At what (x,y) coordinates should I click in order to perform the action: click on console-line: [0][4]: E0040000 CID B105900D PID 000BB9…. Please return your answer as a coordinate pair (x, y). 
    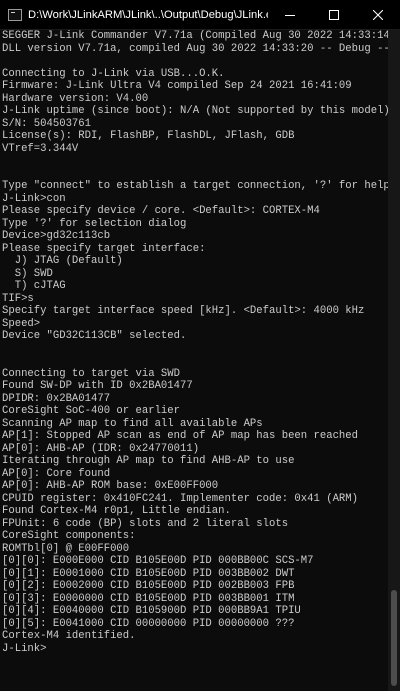
    Looking at the image, I should click on (151, 611).